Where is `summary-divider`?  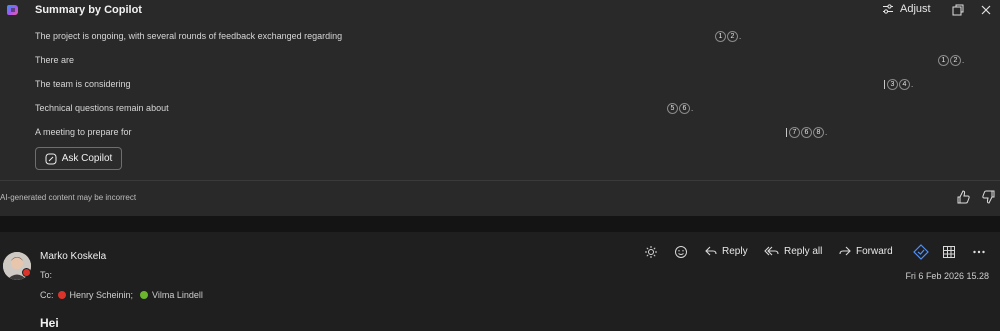 summary-divider is located at coordinates (500, 180).